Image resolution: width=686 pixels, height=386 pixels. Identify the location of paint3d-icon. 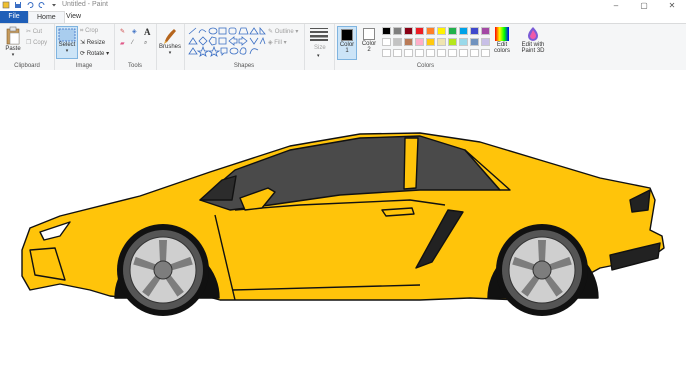
(533, 34).